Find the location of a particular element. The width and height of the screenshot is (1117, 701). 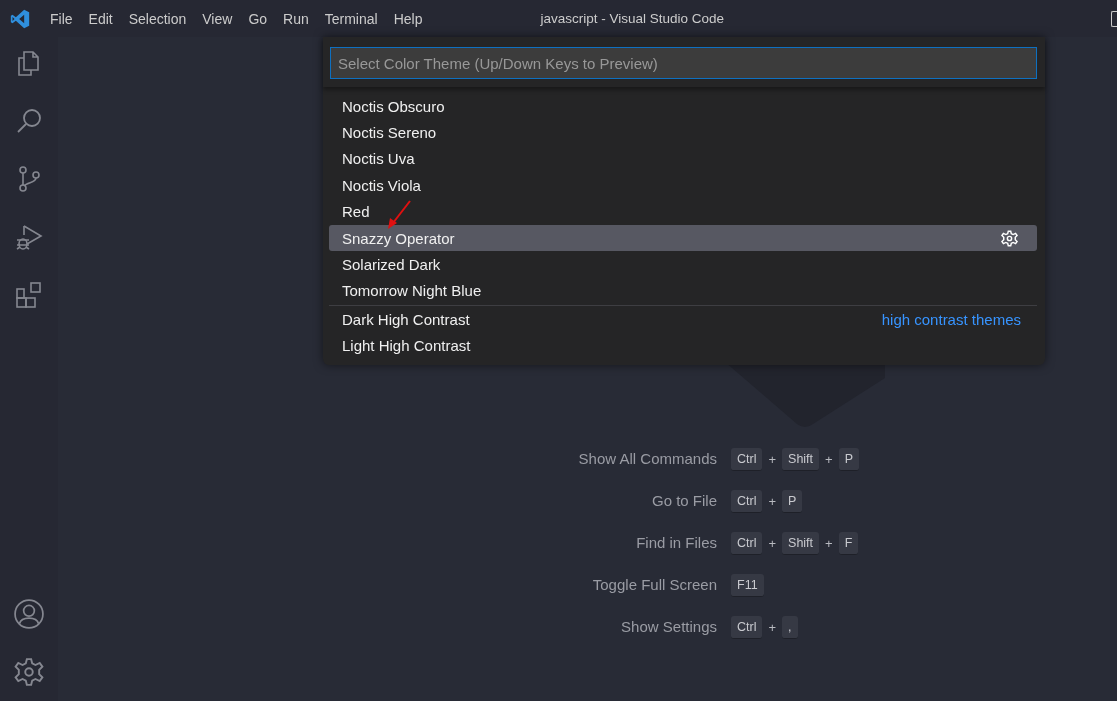

theme-item: Solarized Dark is located at coordinates (683, 264).